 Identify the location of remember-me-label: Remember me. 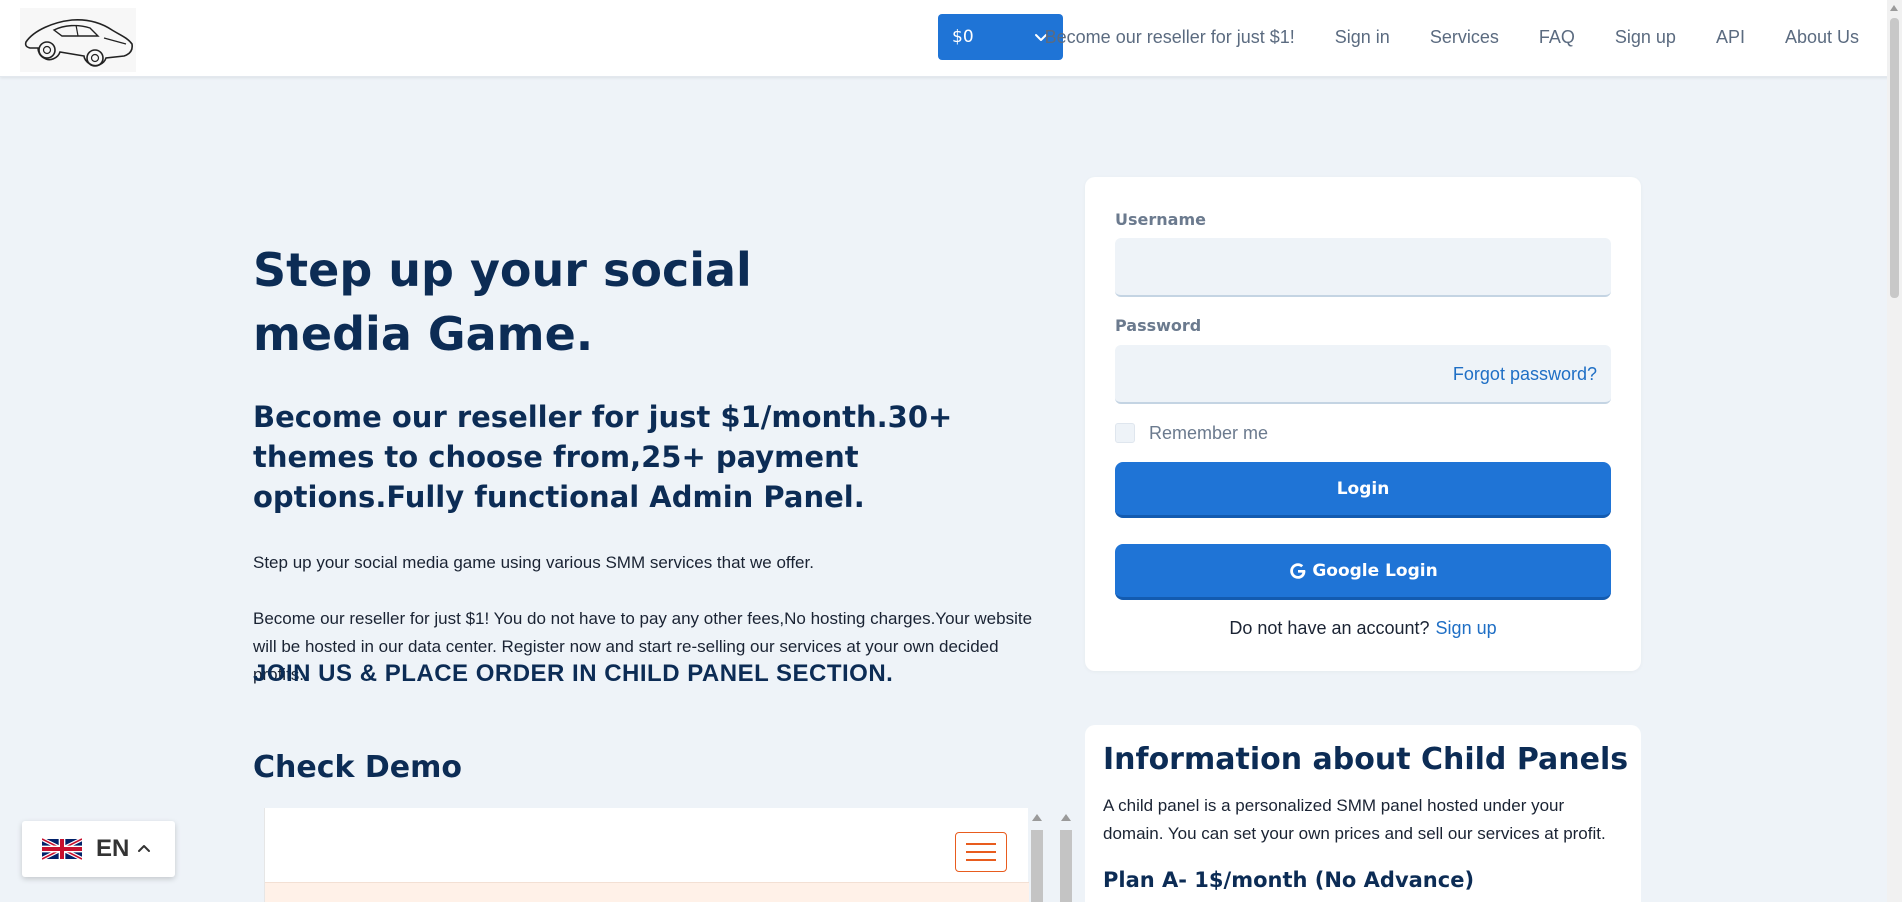
(1208, 433).